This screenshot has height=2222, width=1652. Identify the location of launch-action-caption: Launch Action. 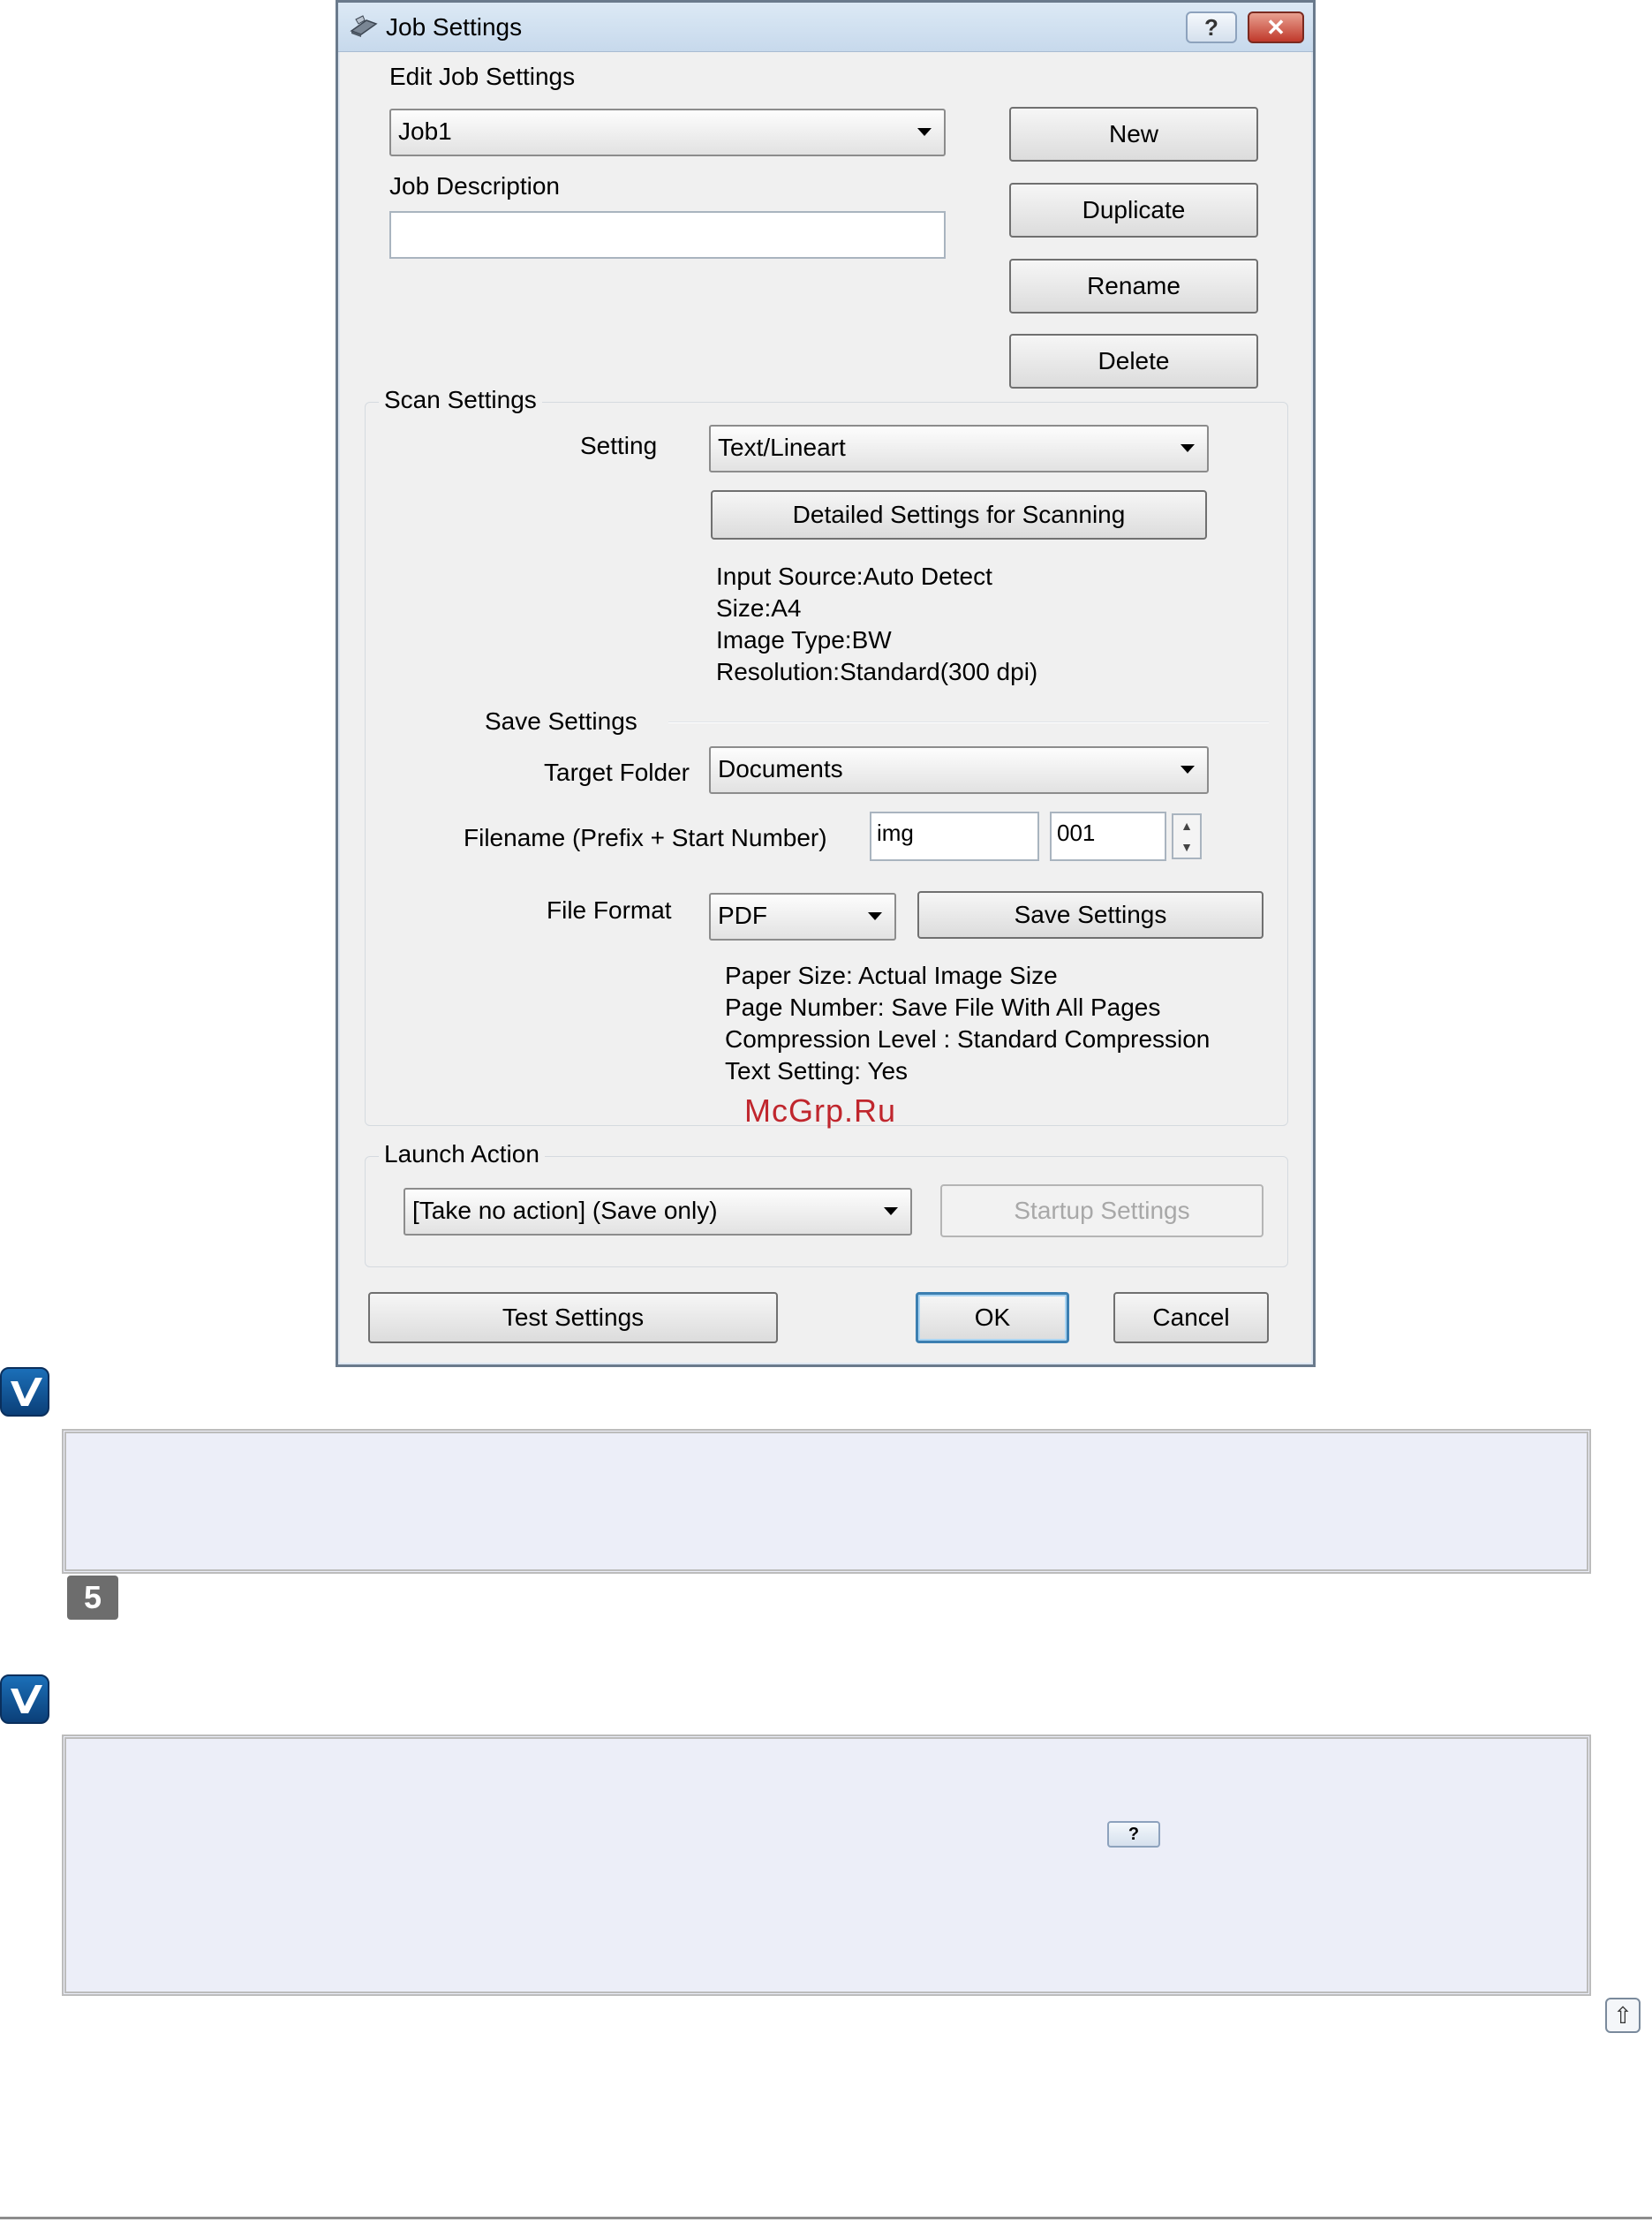
(462, 1154).